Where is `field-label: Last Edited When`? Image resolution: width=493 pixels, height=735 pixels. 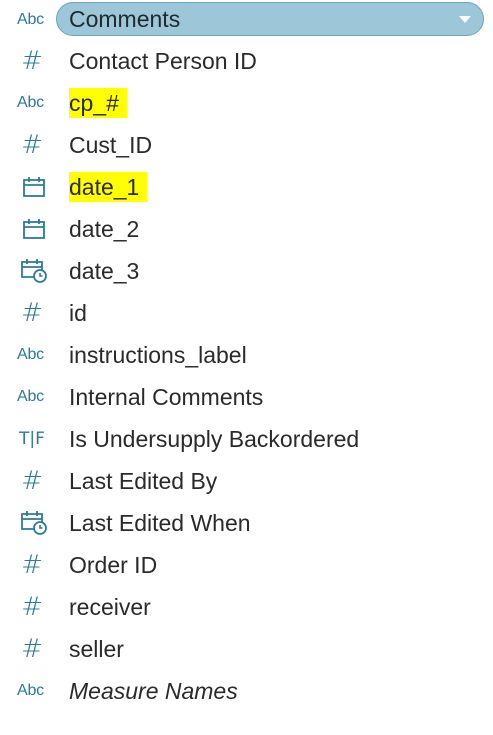 field-label: Last Edited When is located at coordinates (160, 523).